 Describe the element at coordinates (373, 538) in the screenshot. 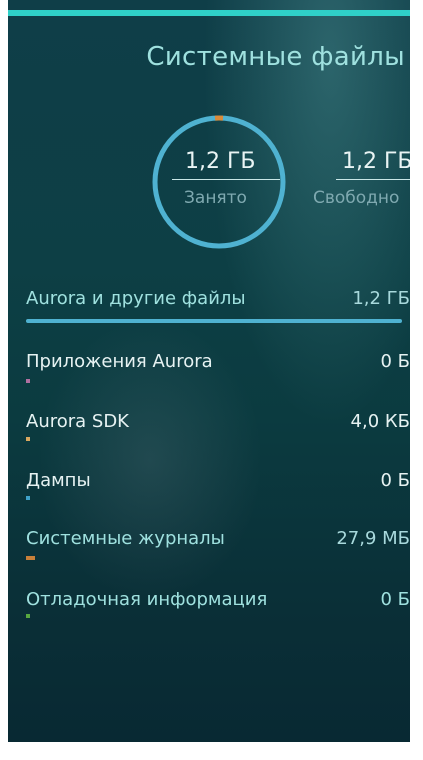

I see `category-value: 27,9 МБ` at that location.